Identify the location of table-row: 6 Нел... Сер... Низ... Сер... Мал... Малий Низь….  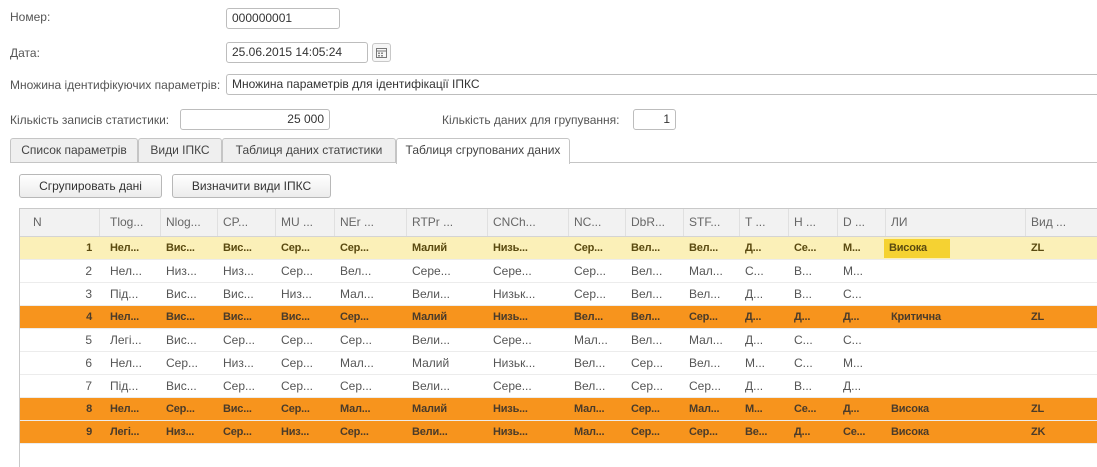
(558, 363).